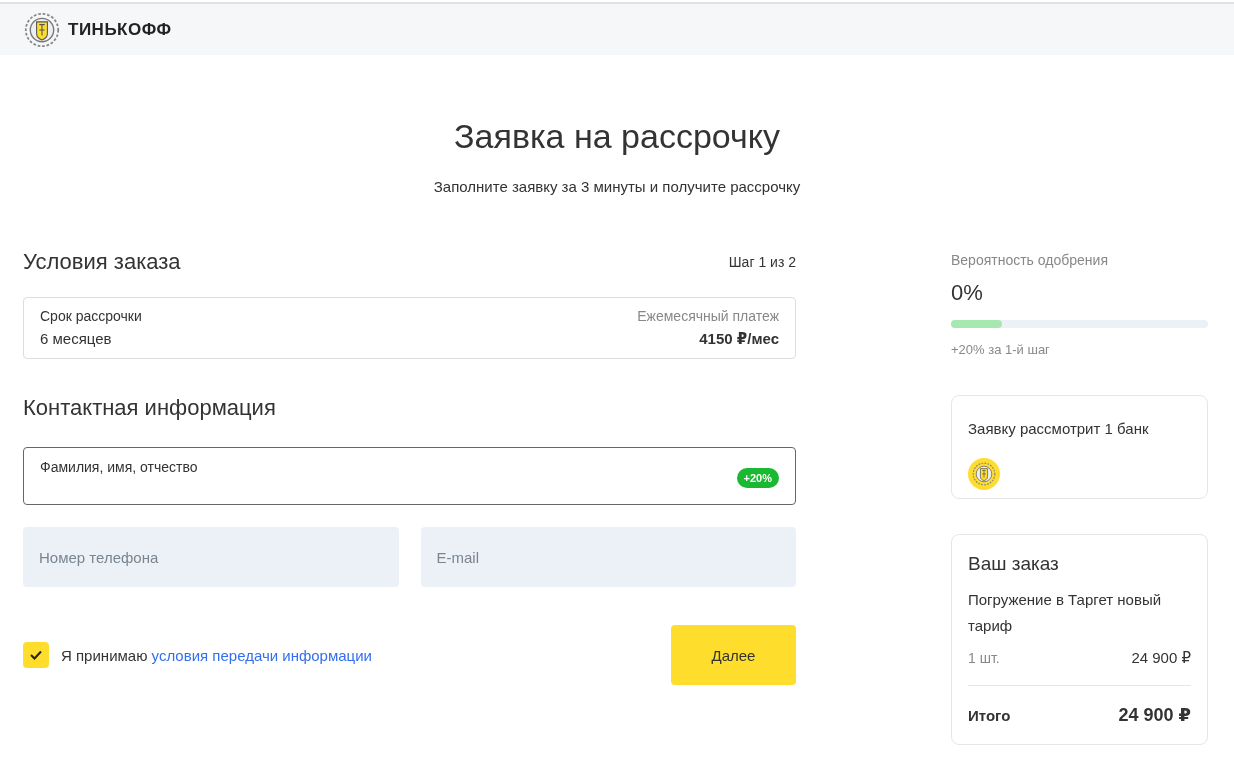  Describe the element at coordinates (76, 338) in the screenshot. I see `term-value: 6 месяцев` at that location.